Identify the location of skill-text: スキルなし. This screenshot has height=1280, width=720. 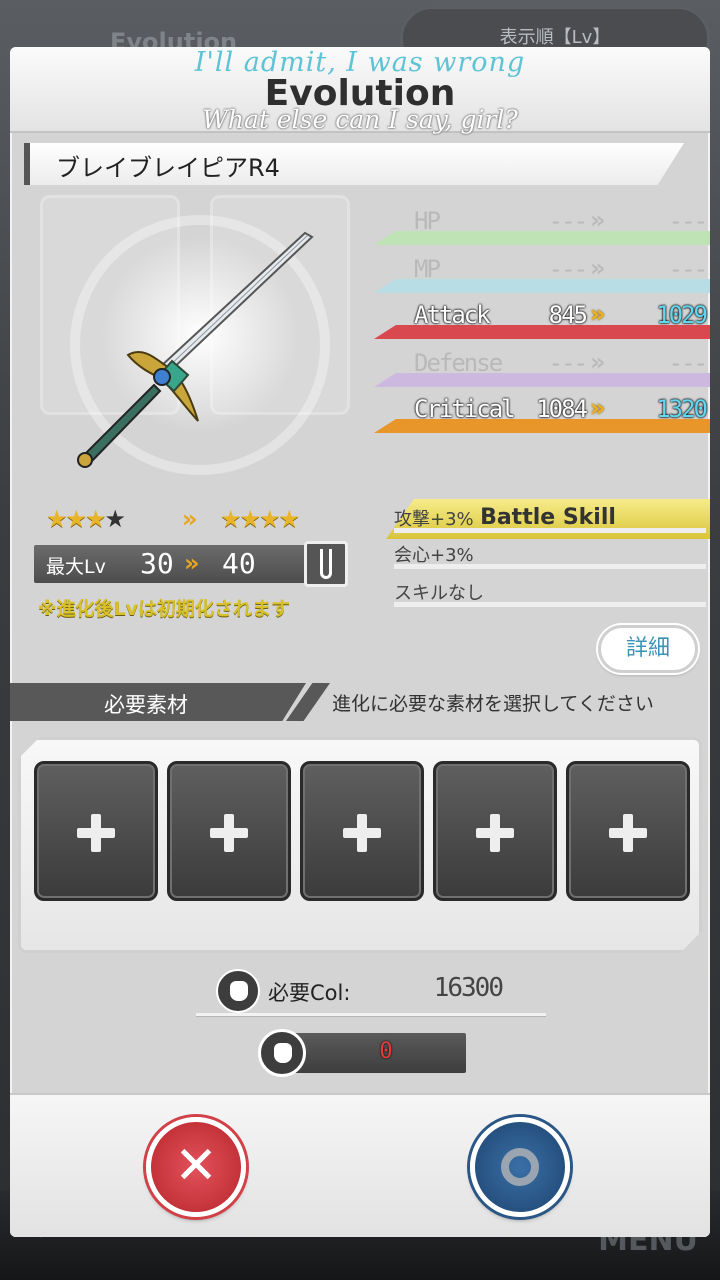
(439, 593).